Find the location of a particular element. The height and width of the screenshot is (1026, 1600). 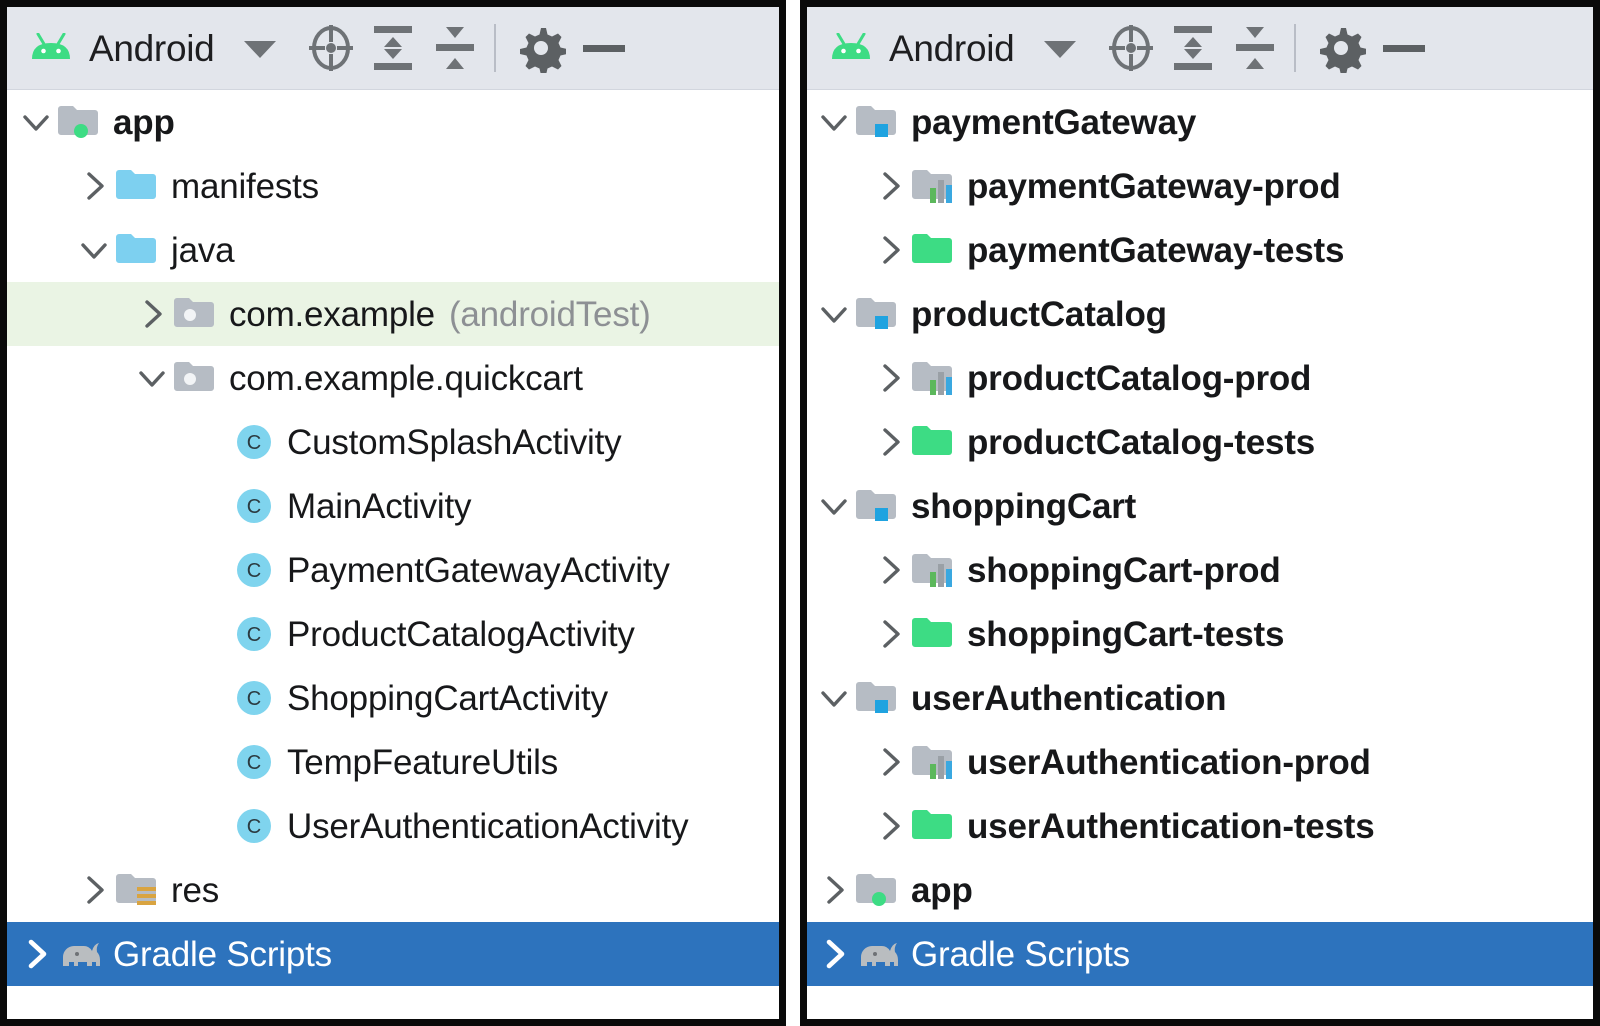

tree-row: productCatalog-prod is located at coordinates (1200, 378).